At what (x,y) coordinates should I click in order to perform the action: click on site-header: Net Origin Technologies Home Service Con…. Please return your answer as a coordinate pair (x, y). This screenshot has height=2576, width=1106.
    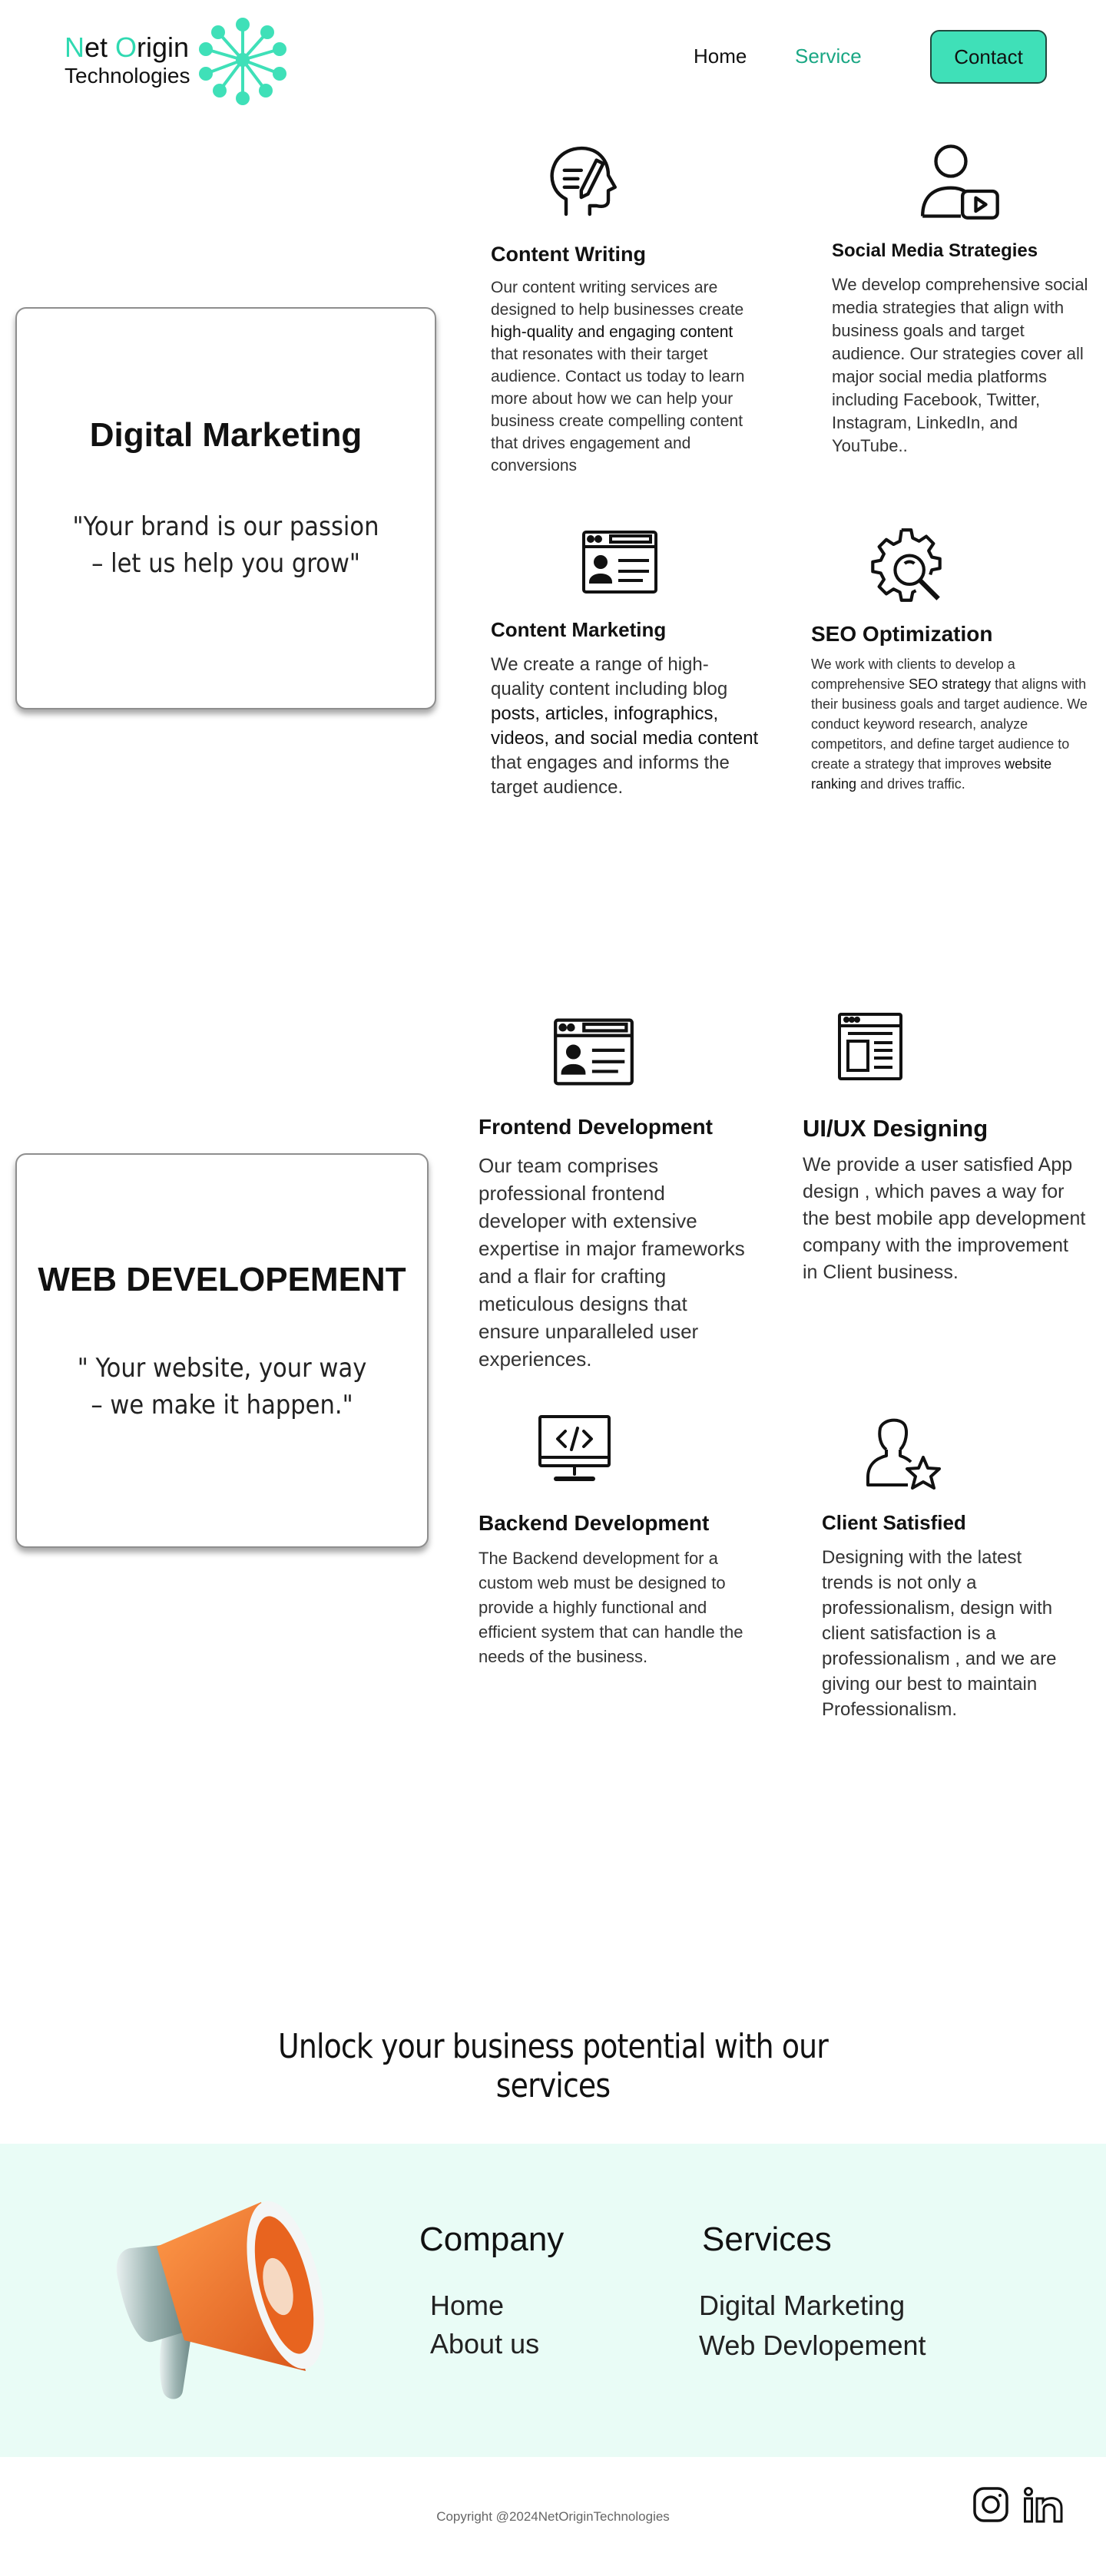
    Looking at the image, I should click on (553, 57).